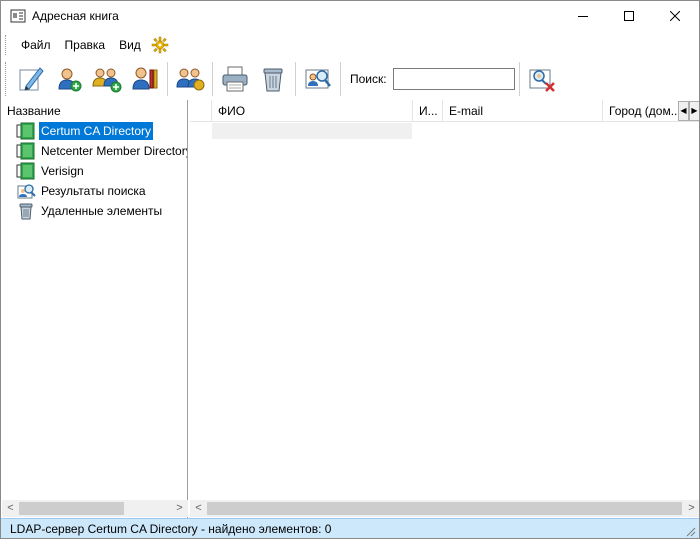 The width and height of the screenshot is (700, 539). I want to click on size-grip-icon, so click(691, 532).